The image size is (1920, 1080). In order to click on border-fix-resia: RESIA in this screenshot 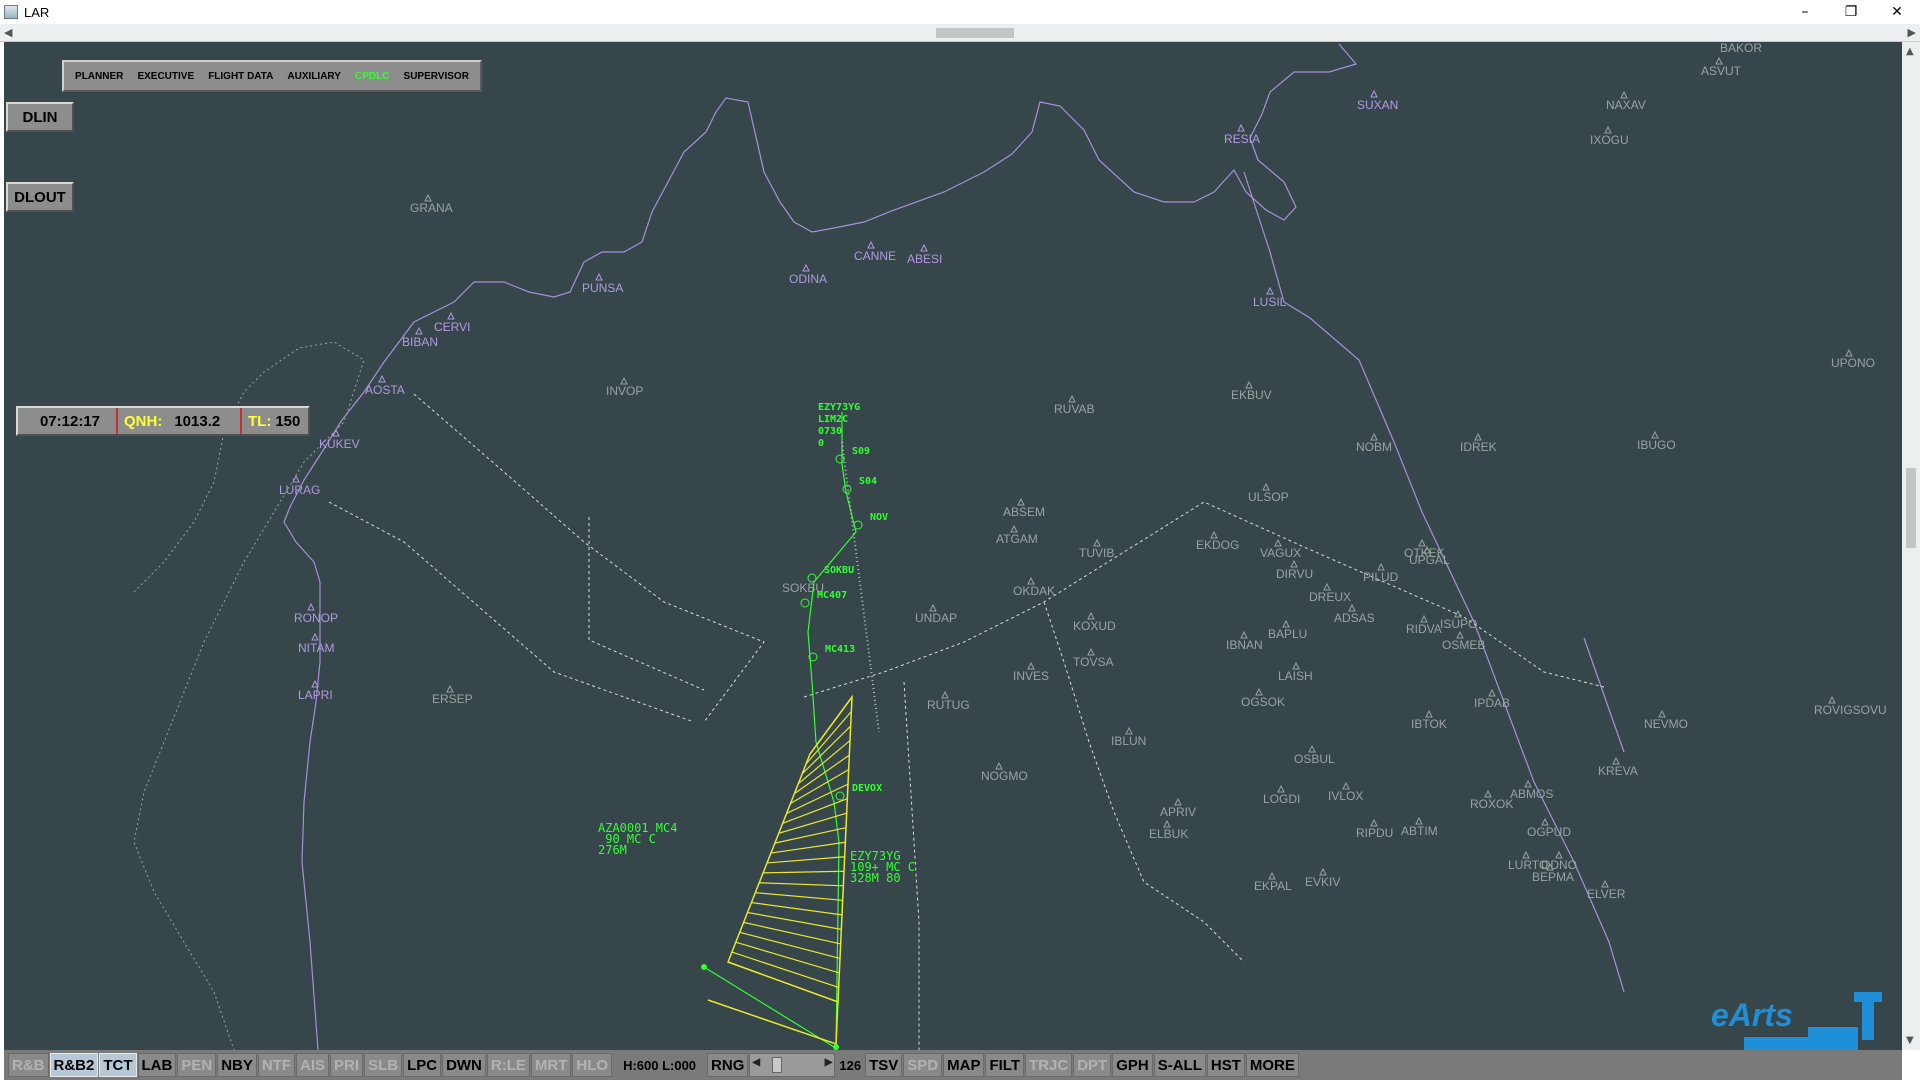, I will do `click(1242, 139)`.